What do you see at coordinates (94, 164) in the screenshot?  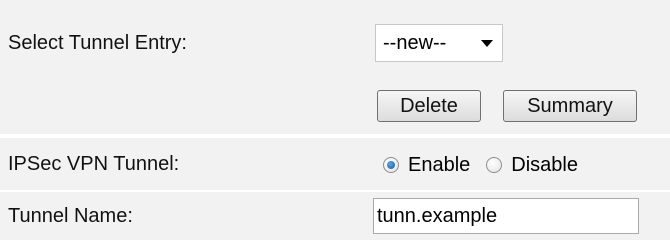 I see `ipsec-vpn-tunnel-label: IPSec VPN Tunnel:` at bounding box center [94, 164].